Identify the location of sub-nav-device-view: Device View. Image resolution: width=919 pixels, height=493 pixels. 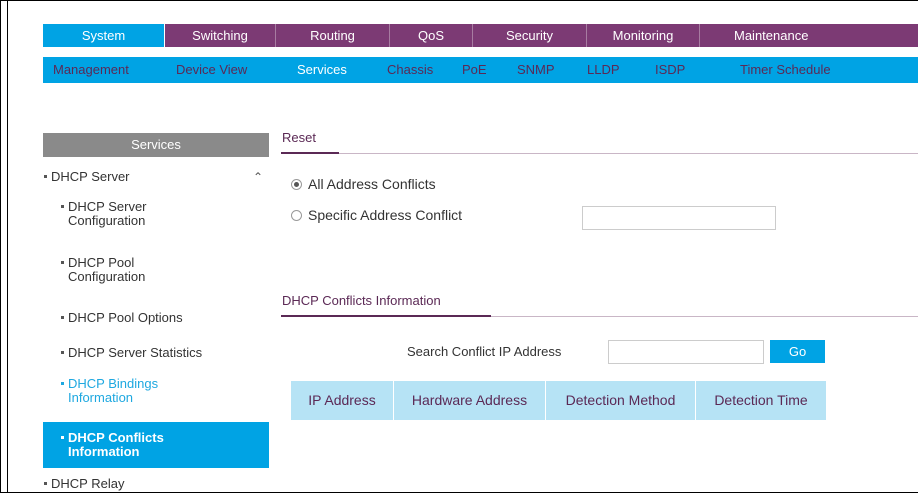
(211, 70).